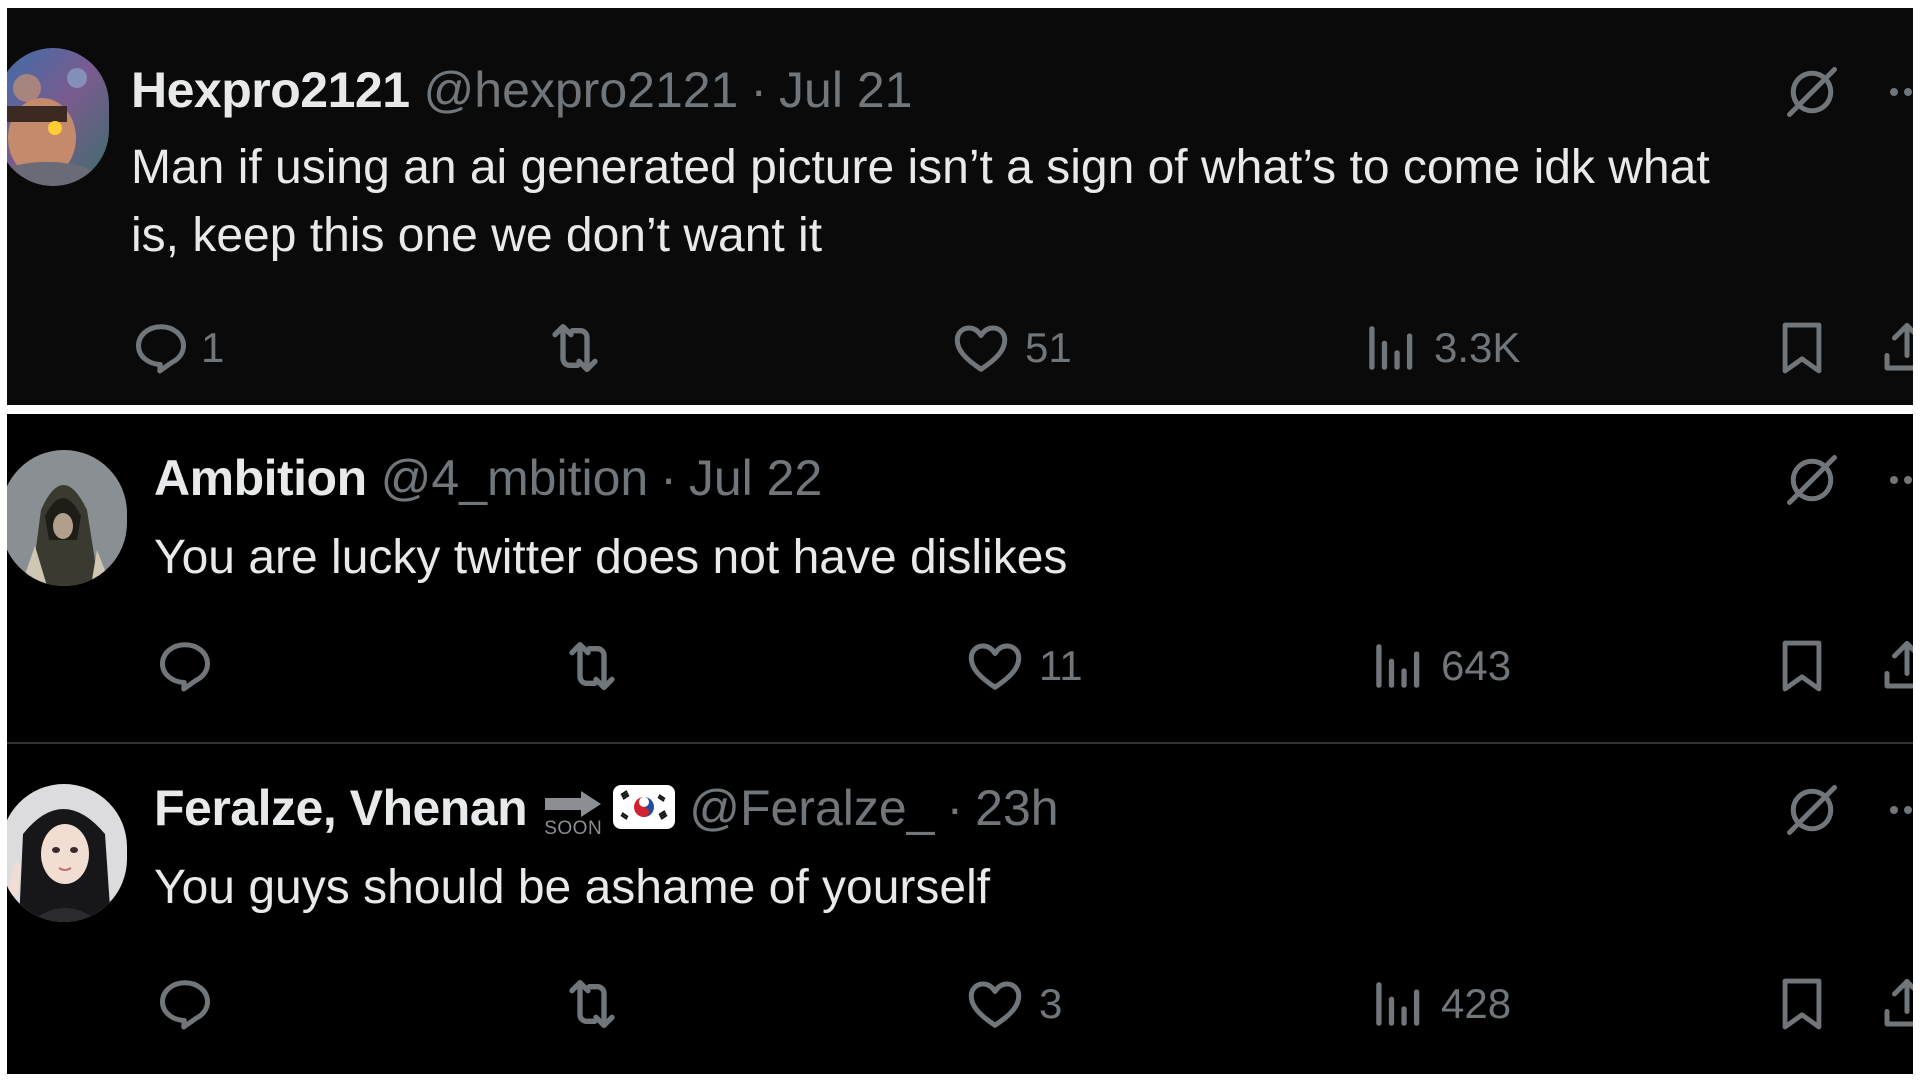  I want to click on arrow-right-icon, so click(573, 804).